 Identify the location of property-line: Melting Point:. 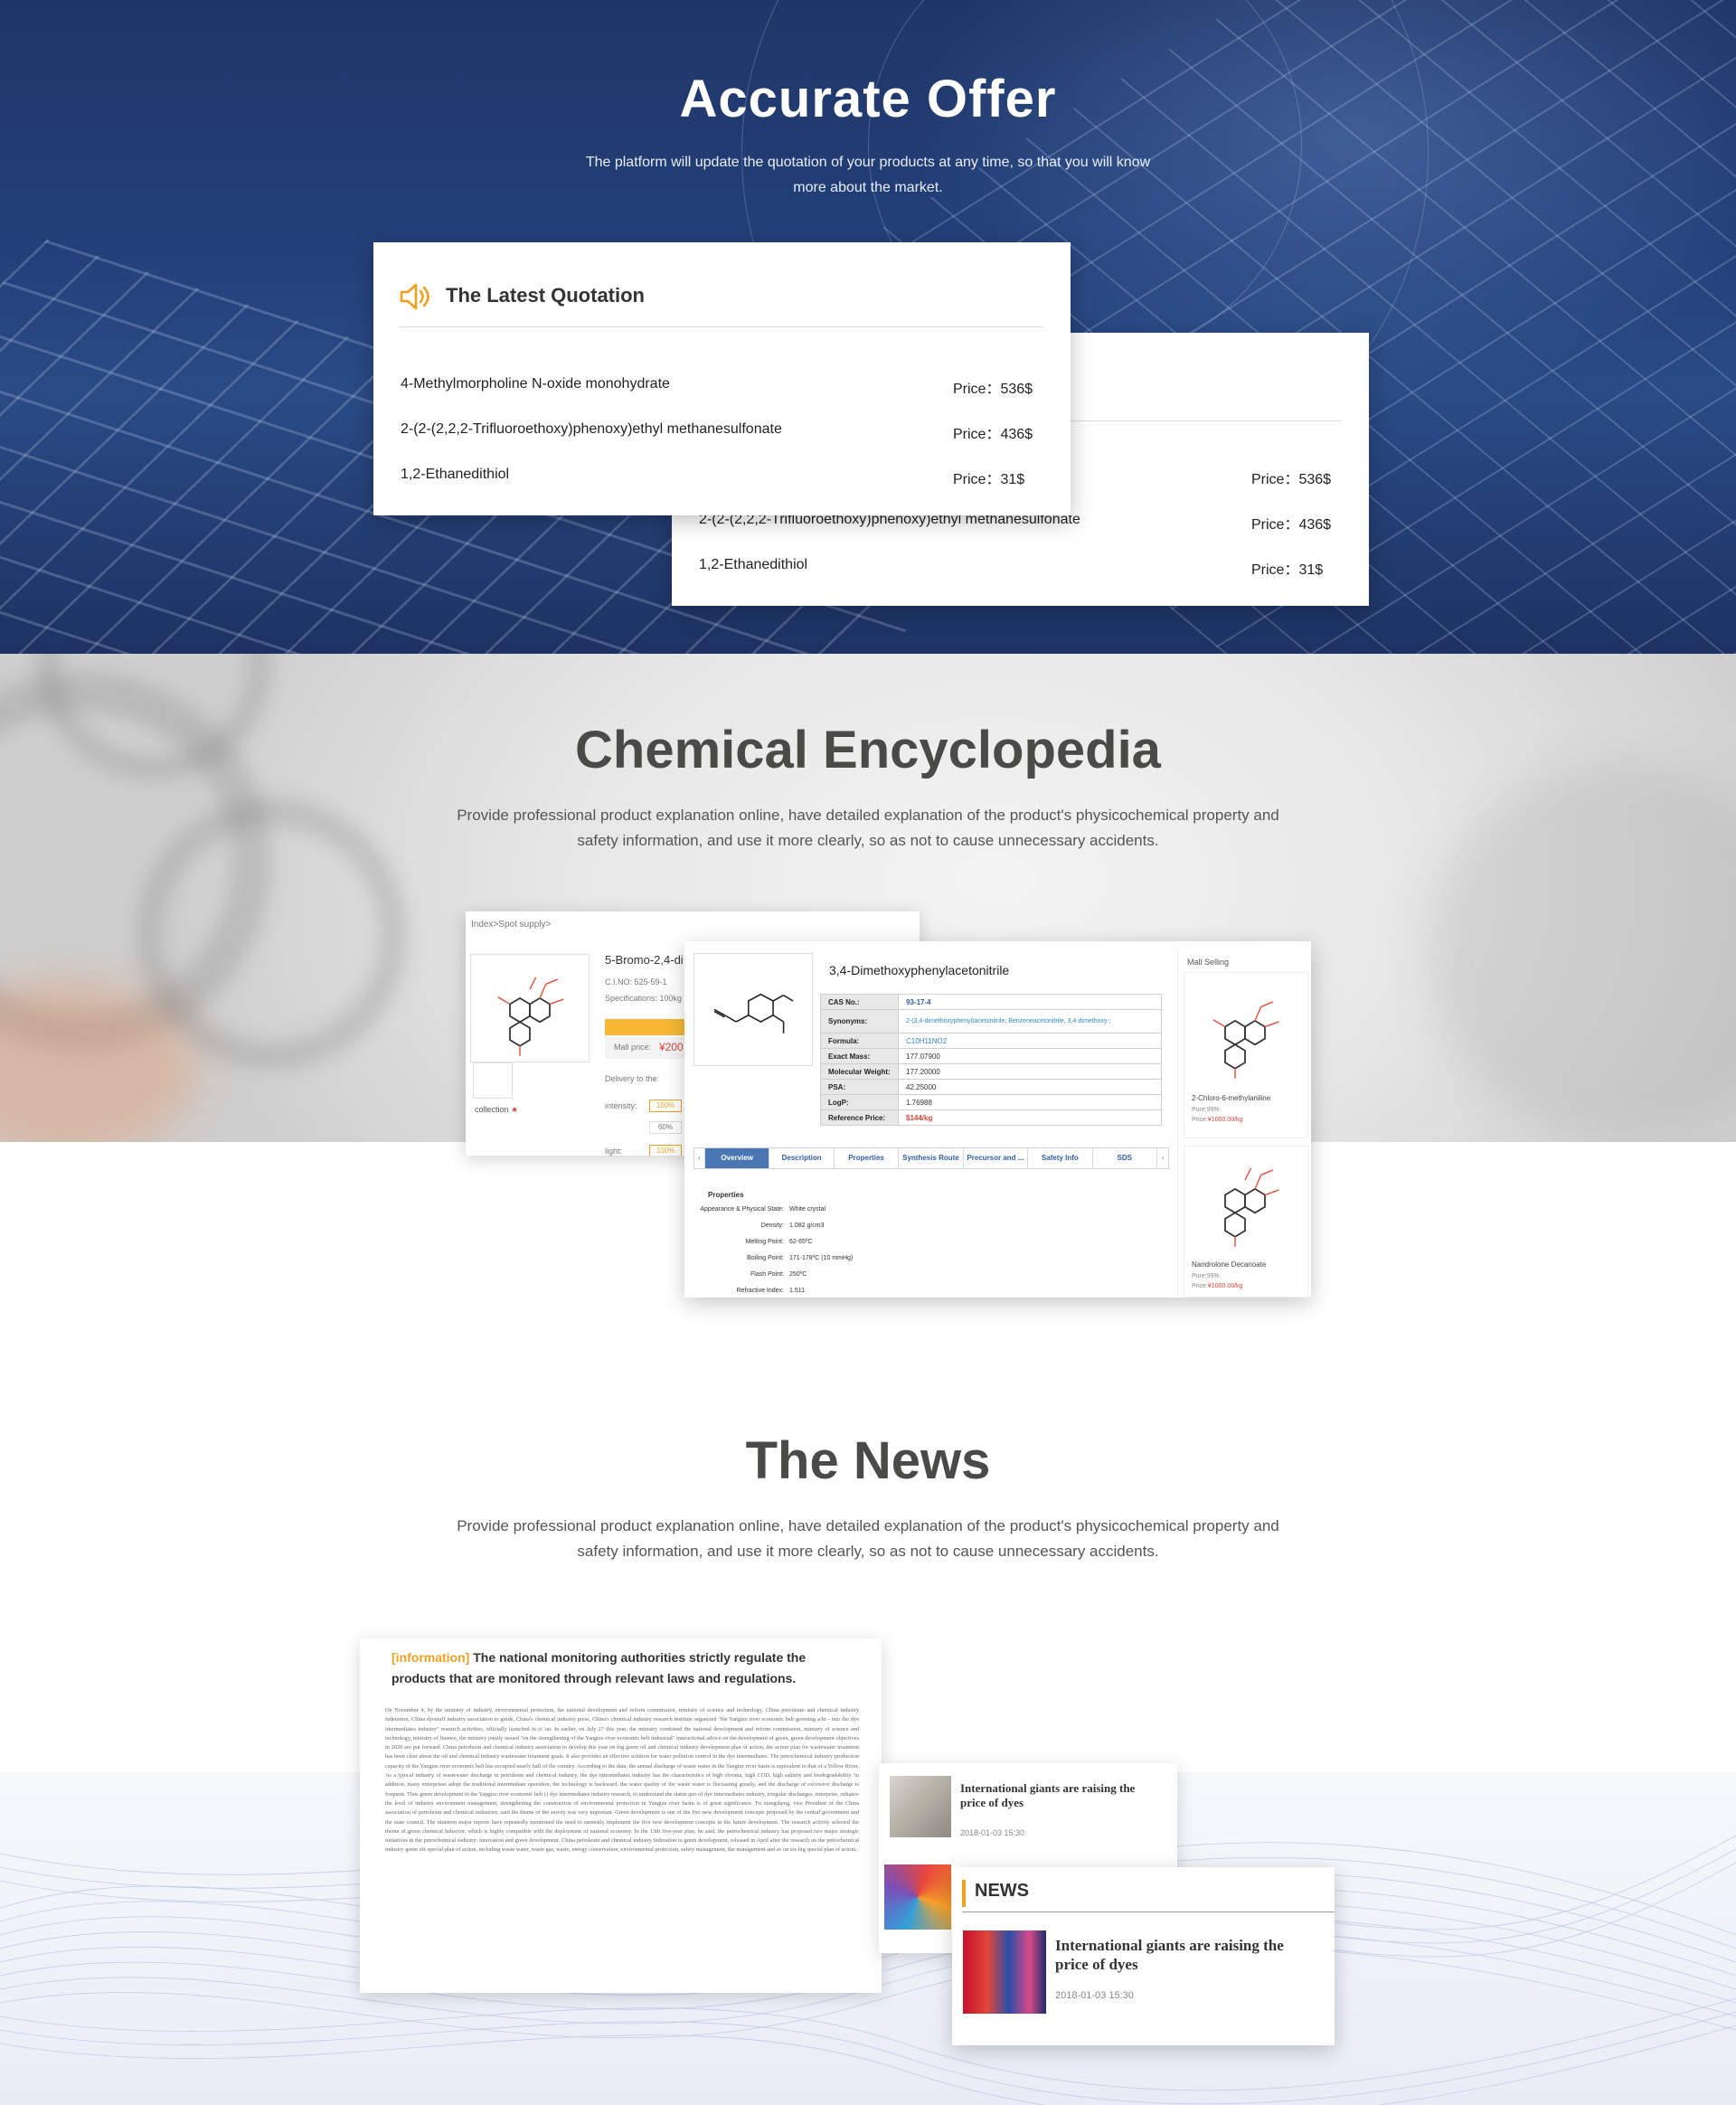
(734, 1244).